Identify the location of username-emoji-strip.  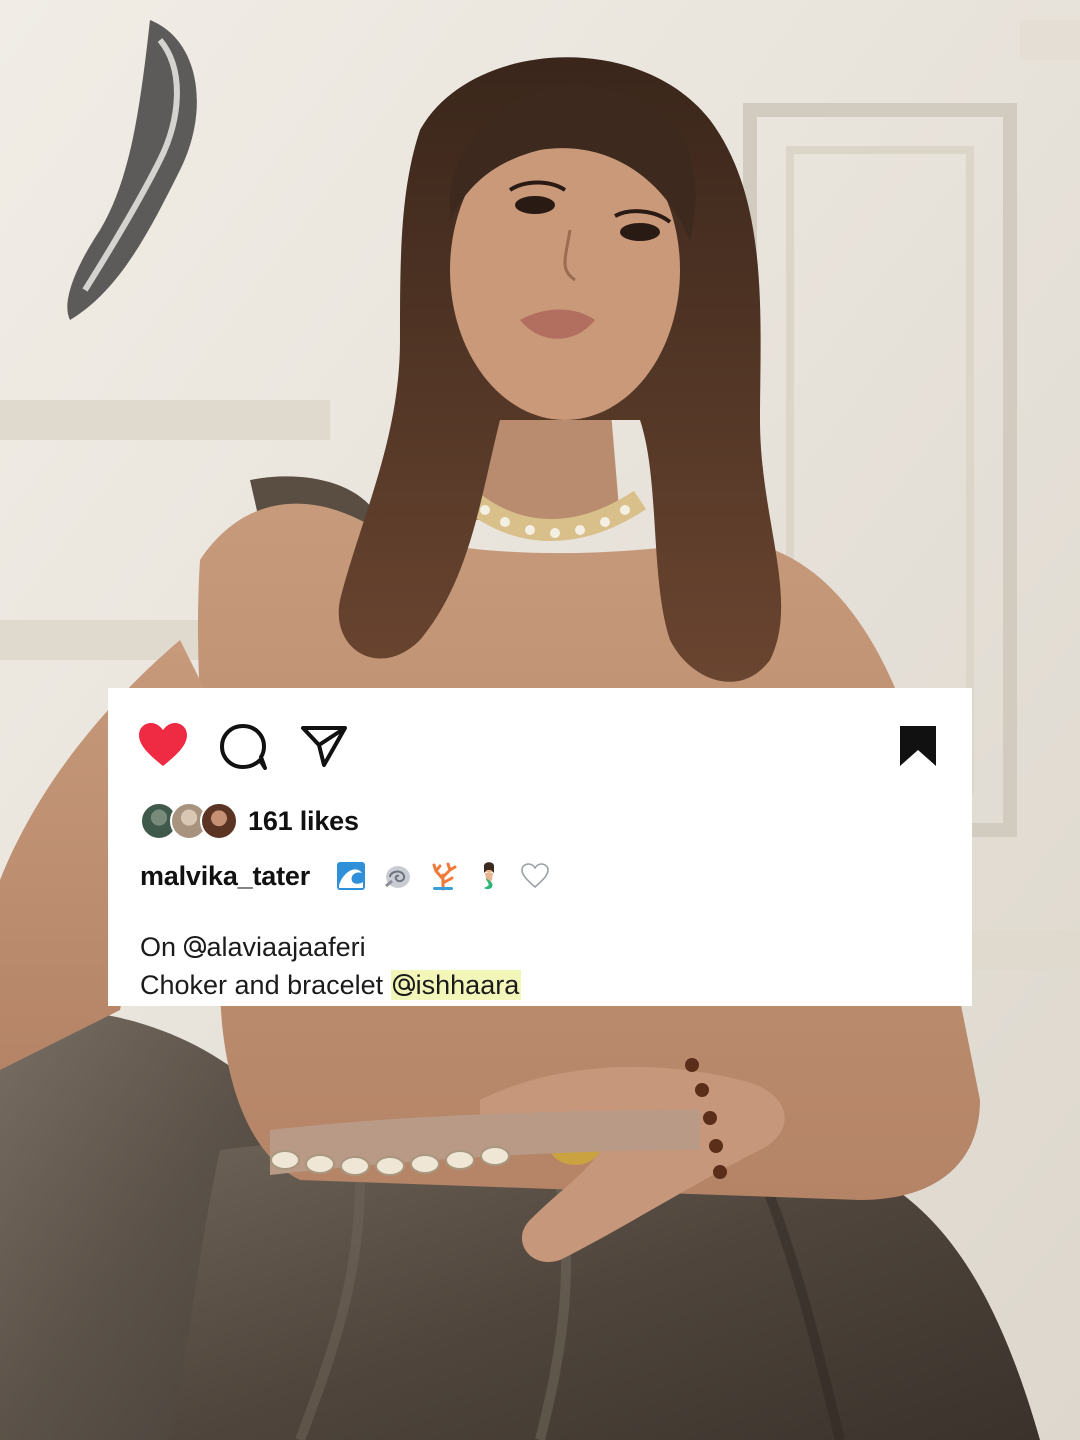
(435, 876).